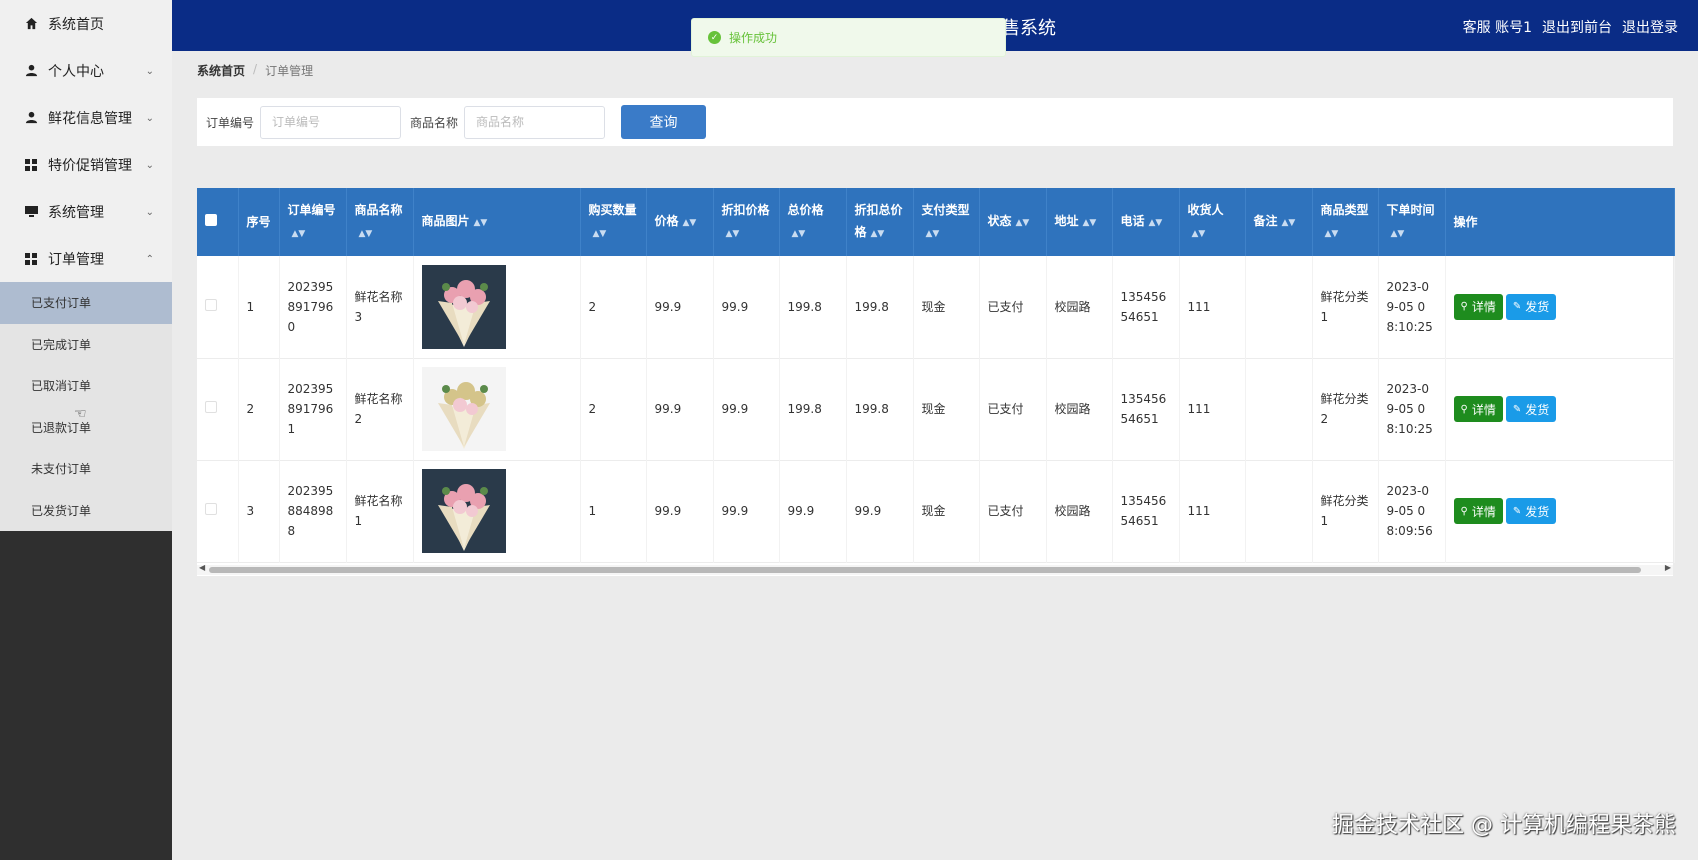  Describe the element at coordinates (680, 222) in the screenshot. I see `col-price: 价格 ▲▼` at that location.